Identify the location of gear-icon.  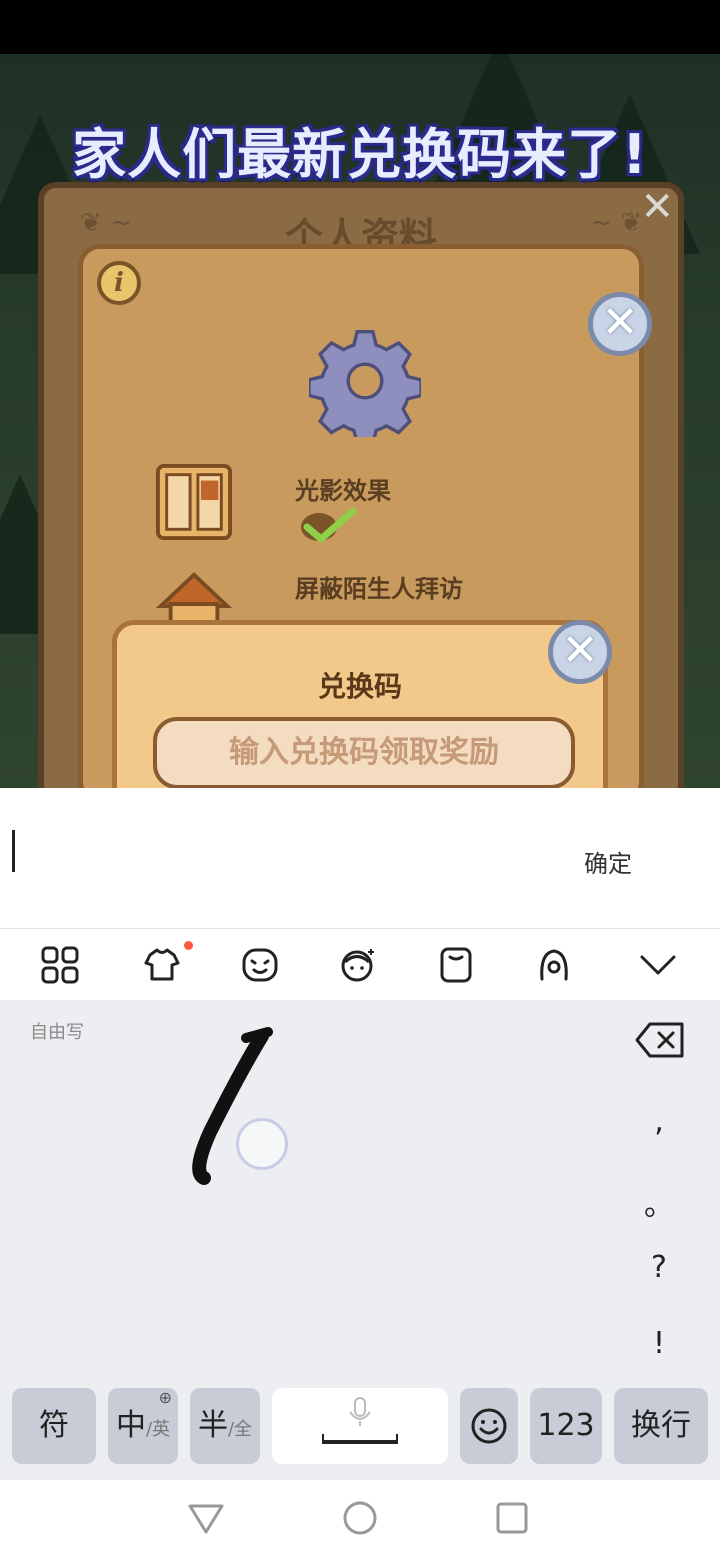
(365, 383).